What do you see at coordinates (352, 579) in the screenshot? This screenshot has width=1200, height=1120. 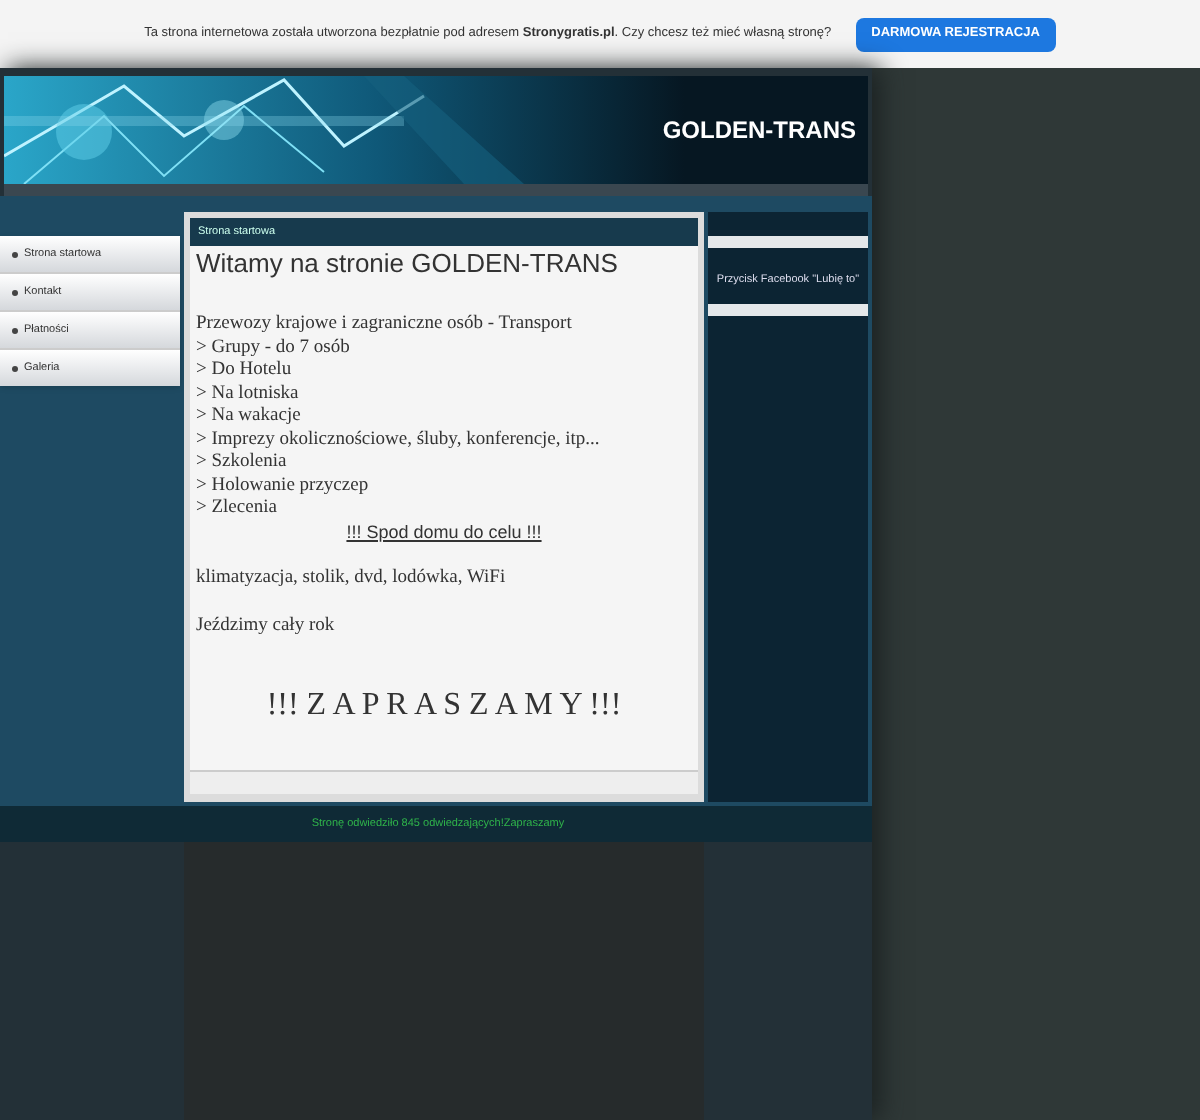 I see `amenities-text: klimatyzacja, stolik, dvd, lodówka, WiFi` at bounding box center [352, 579].